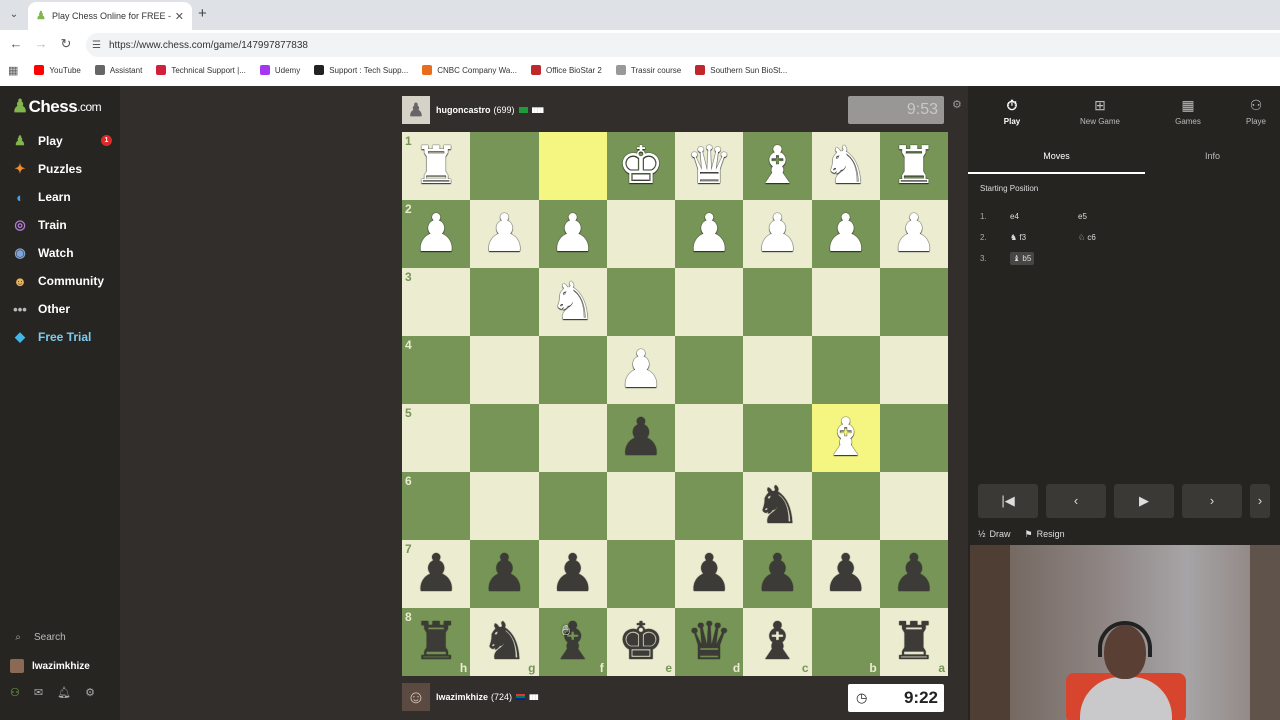 This screenshot has width=1280, height=720. I want to click on white-king-icon: ♚, so click(641, 166).